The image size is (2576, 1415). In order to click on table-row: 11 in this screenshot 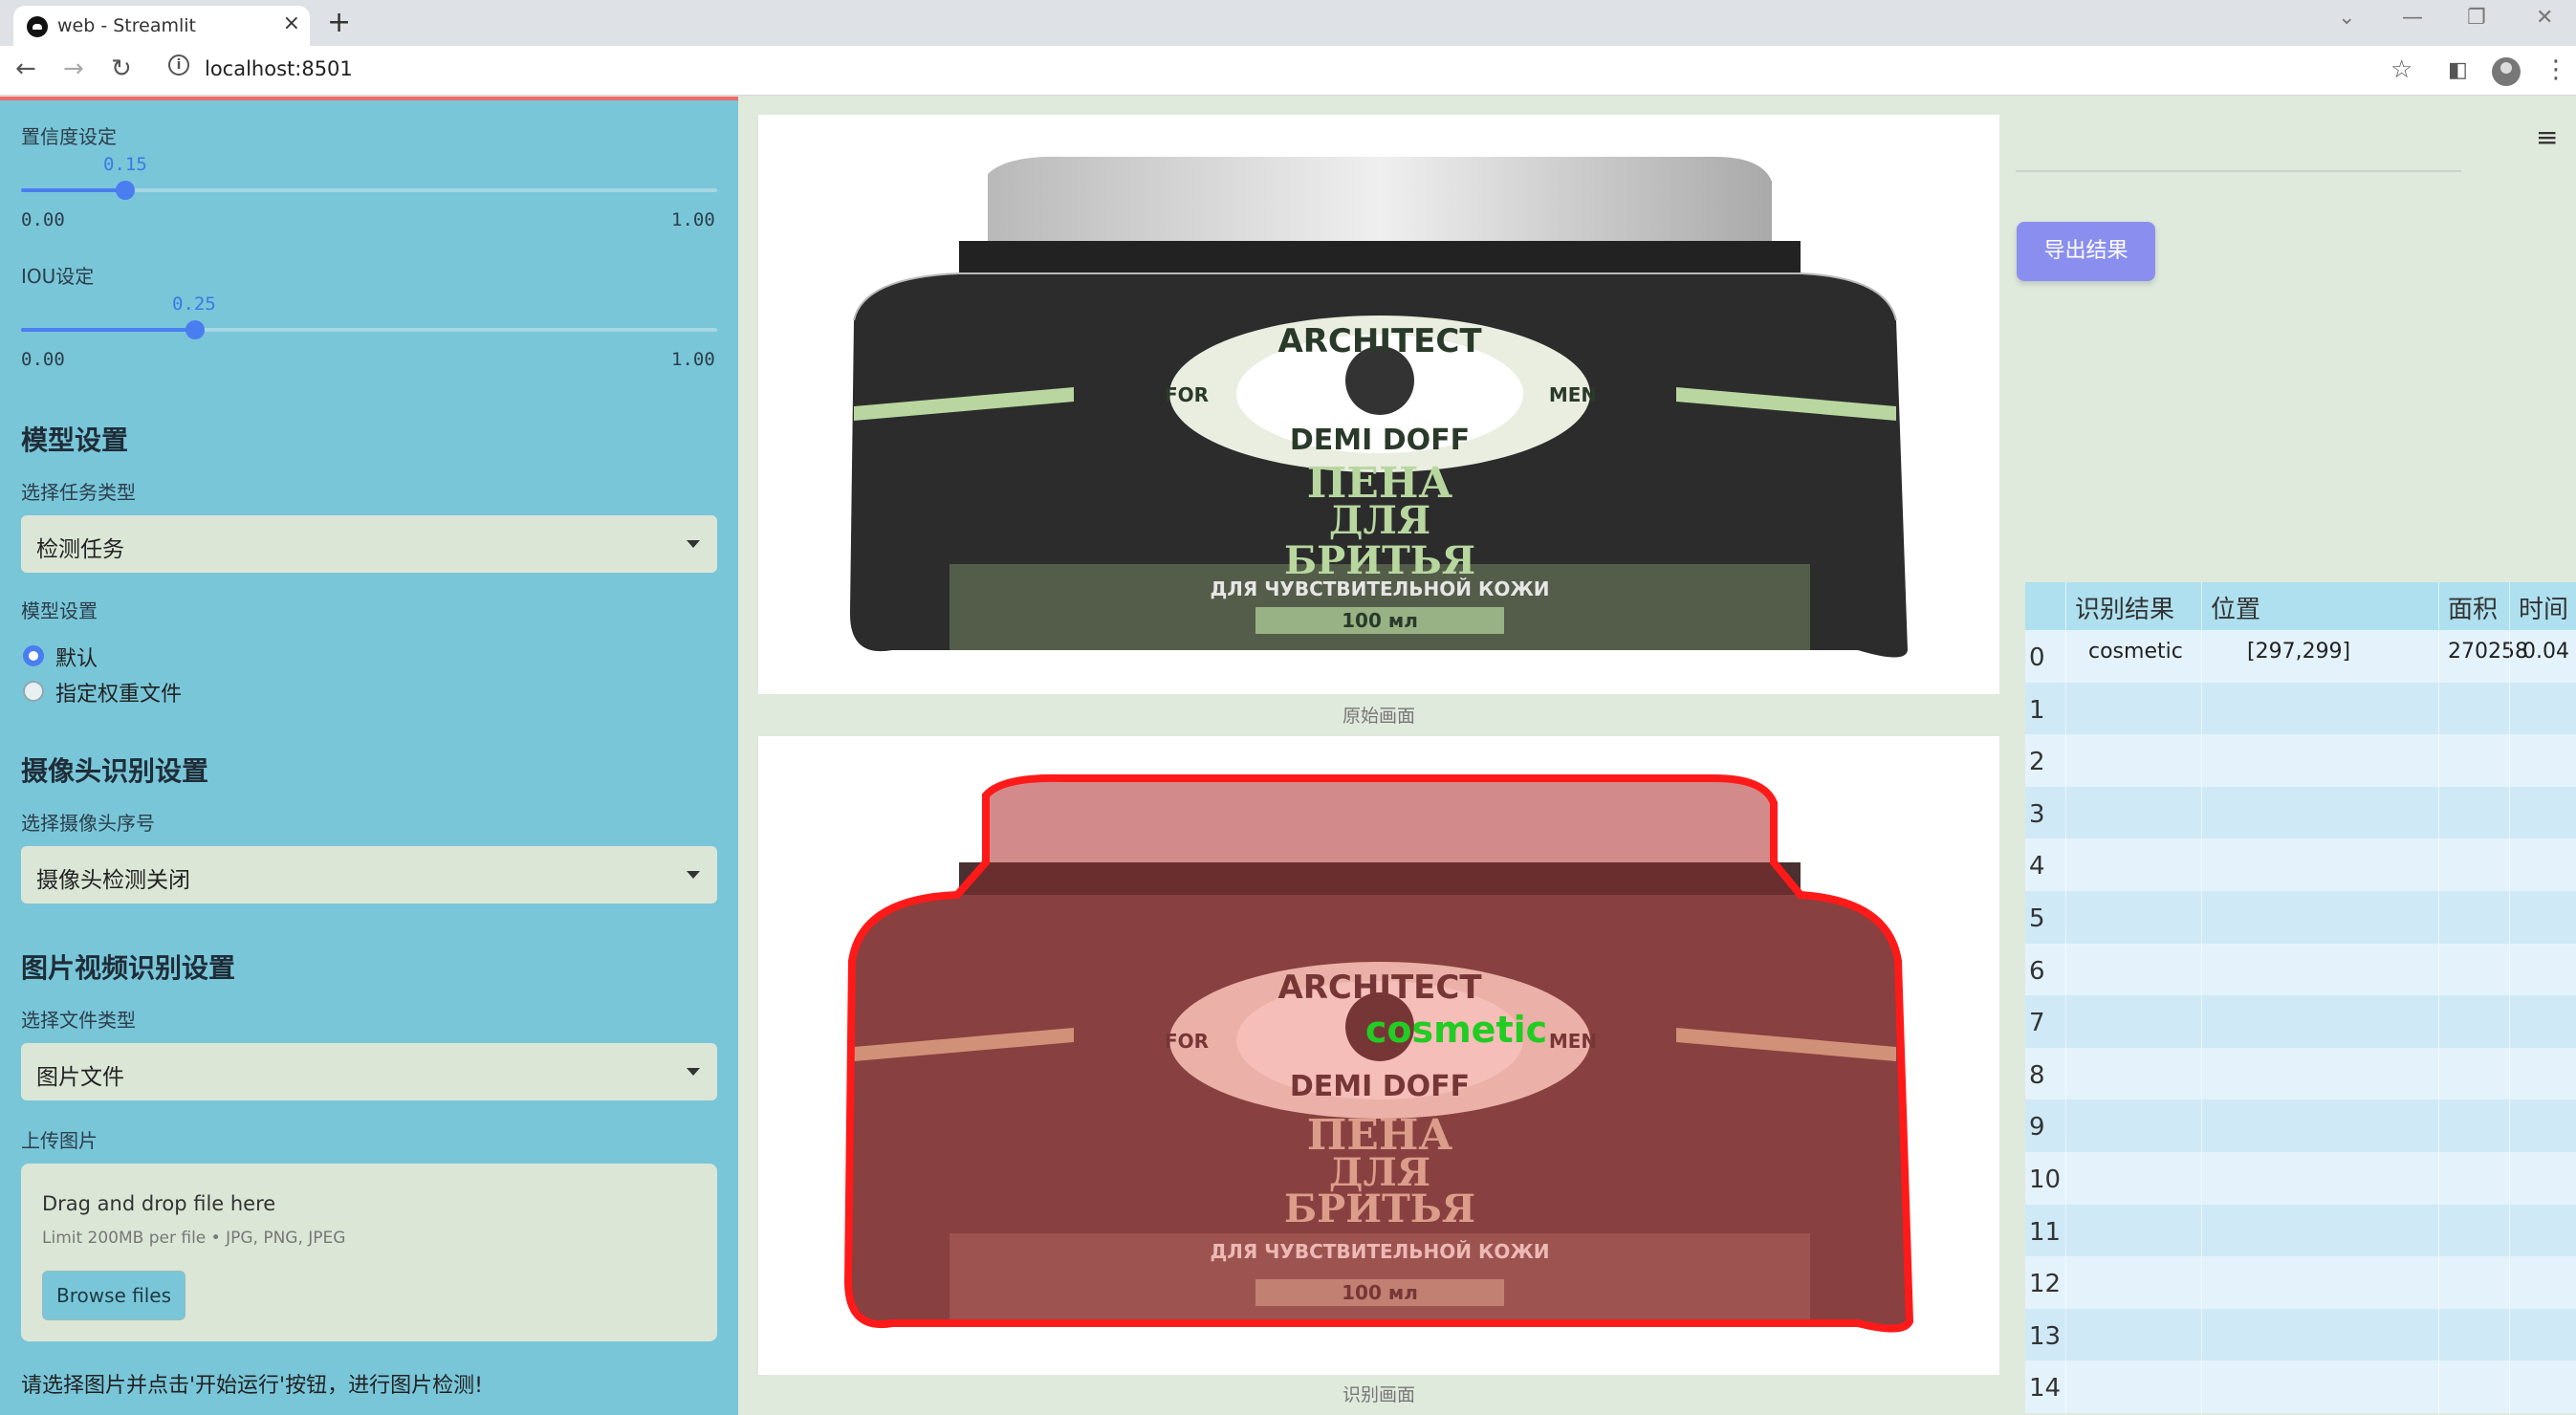, I will do `click(2300, 1231)`.